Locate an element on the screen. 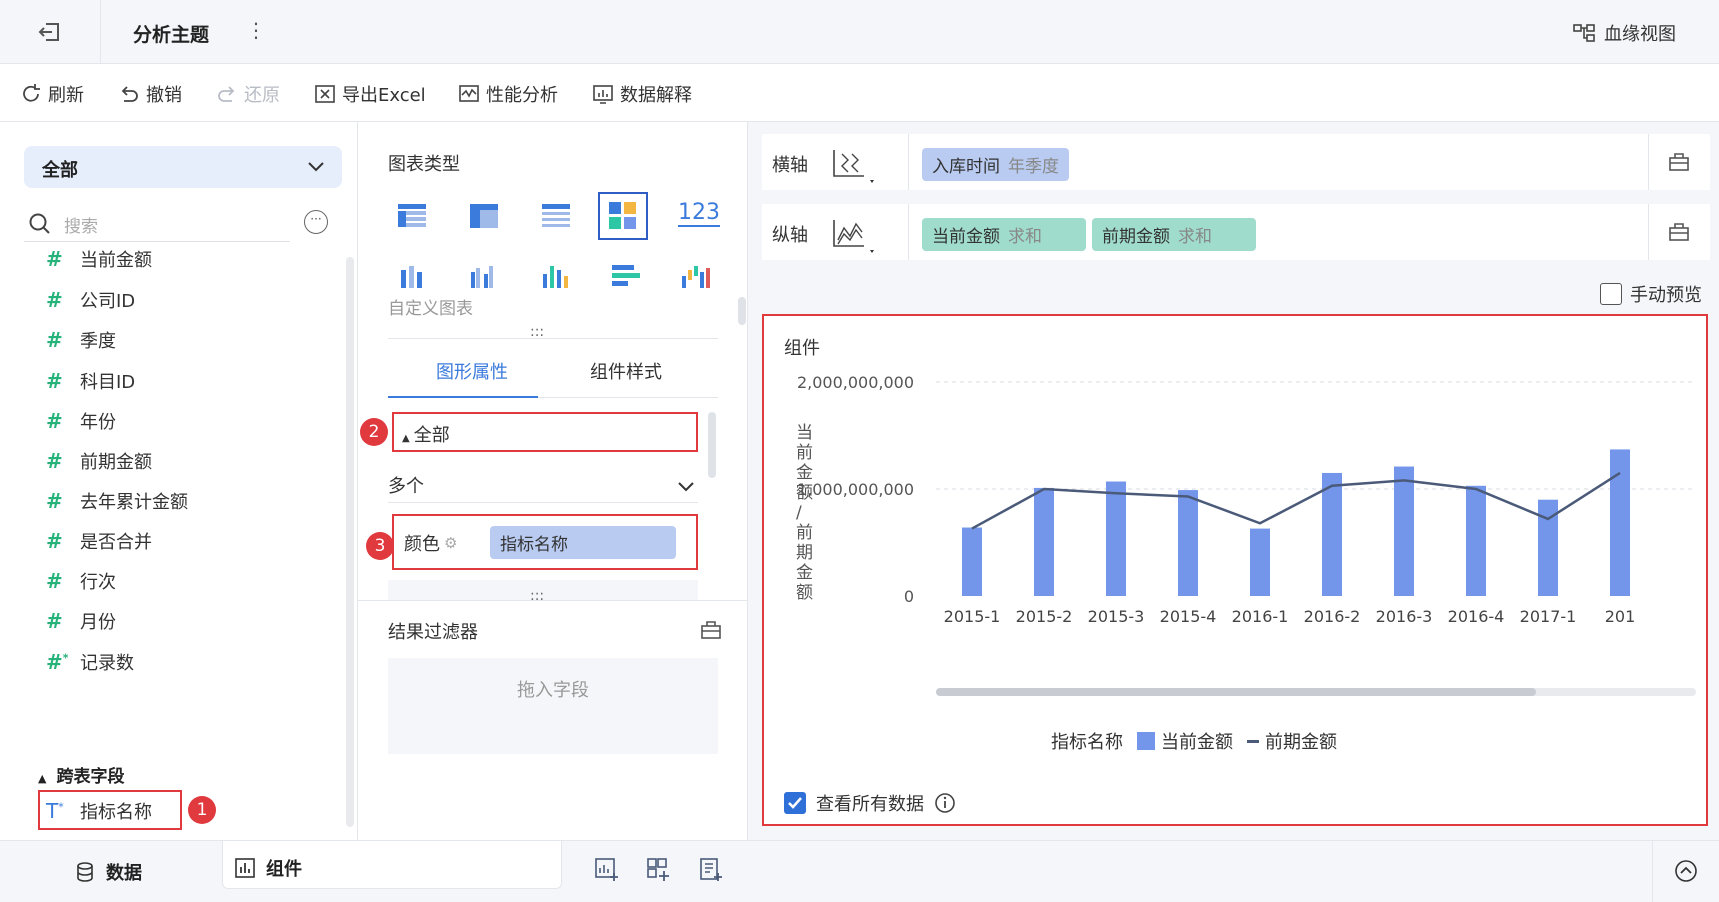 The image size is (1719, 902). multi-bar-icon is located at coordinates (556, 276).